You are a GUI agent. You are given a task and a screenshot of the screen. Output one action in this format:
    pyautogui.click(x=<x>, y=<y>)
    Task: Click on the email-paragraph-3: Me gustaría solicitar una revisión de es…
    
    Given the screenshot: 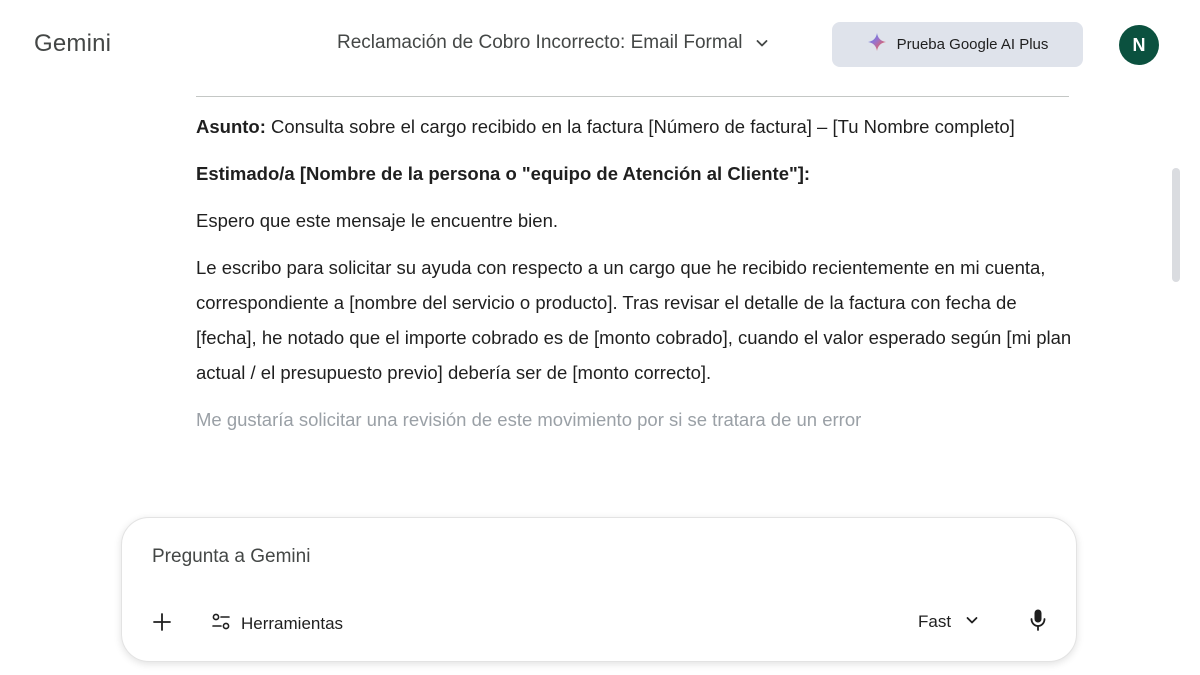 What is the action you would take?
    pyautogui.click(x=529, y=419)
    